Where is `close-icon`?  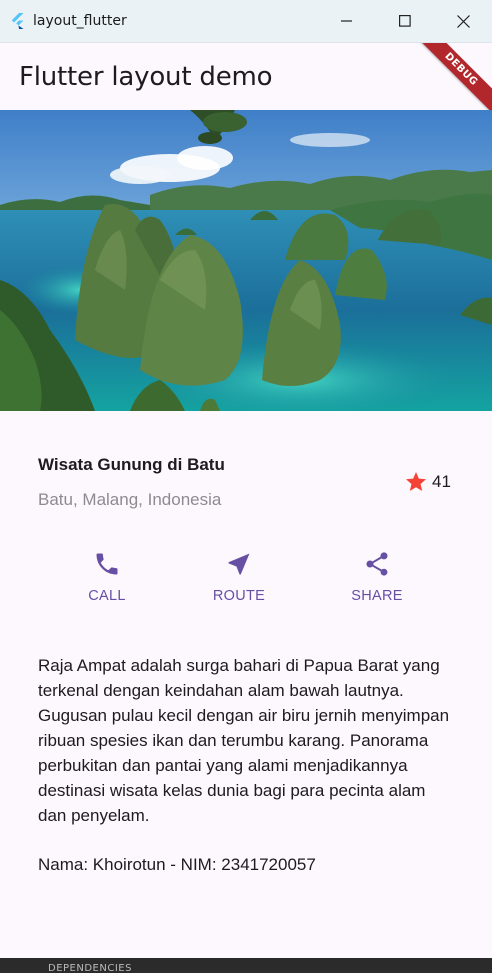
close-icon is located at coordinates (463, 21).